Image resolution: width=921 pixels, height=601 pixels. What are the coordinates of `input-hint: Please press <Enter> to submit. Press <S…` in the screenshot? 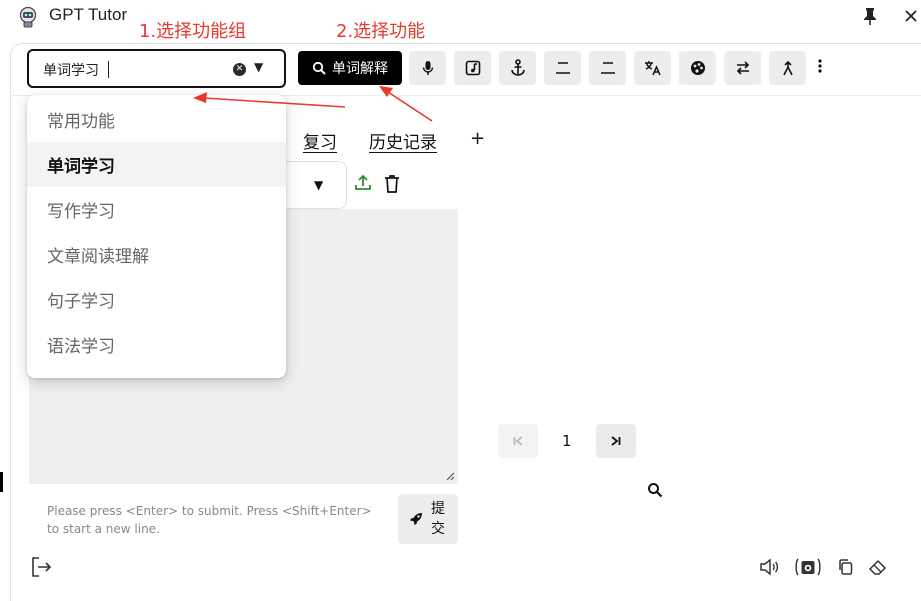 It's located at (209, 520).